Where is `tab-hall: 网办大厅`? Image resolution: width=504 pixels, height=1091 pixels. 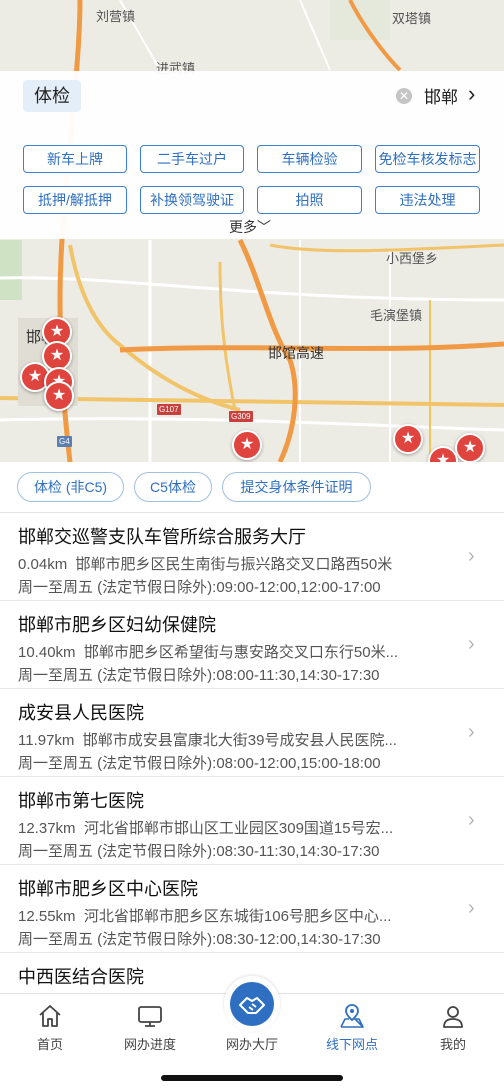 tab-hall: 网办大厅 is located at coordinates (252, 1016).